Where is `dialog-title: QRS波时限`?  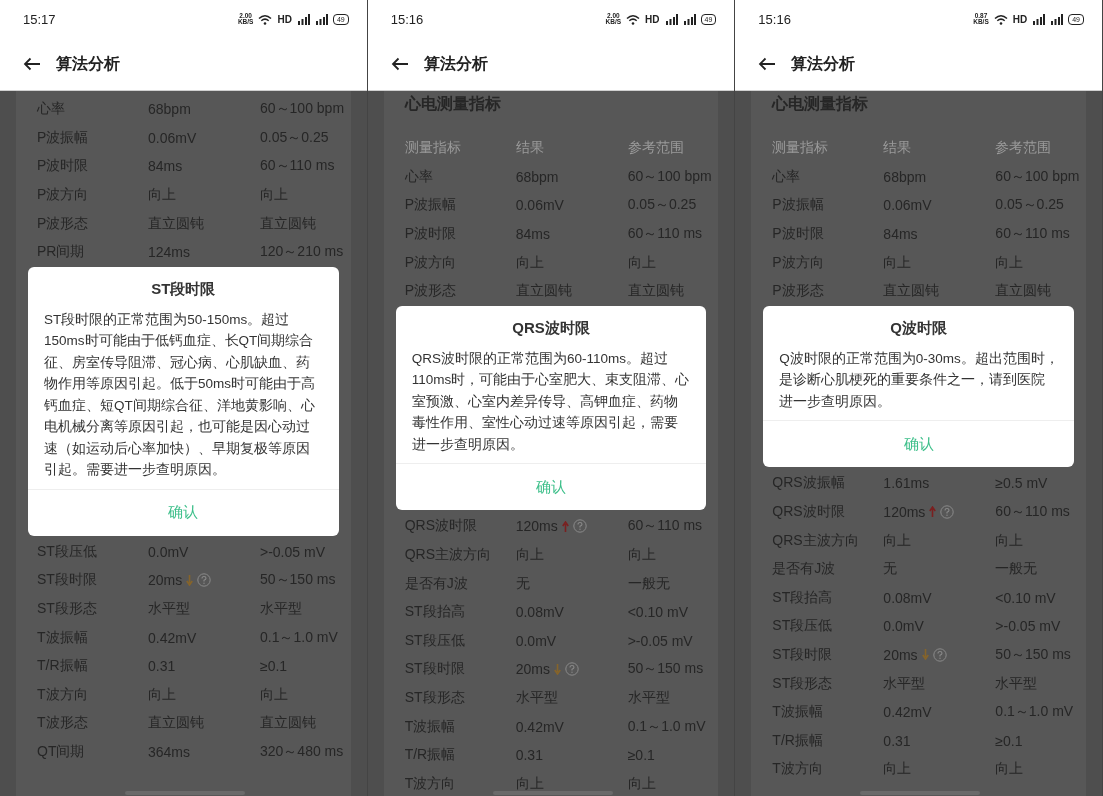 dialog-title: QRS波时限 is located at coordinates (551, 327).